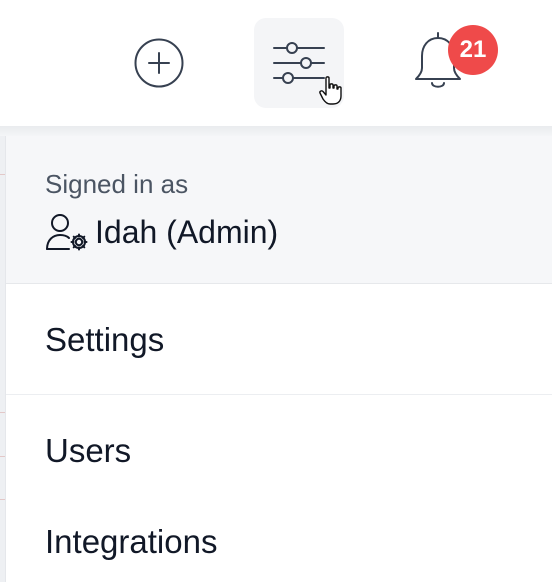 This screenshot has height=582, width=552. Describe the element at coordinates (104, 340) in the screenshot. I see `menu-item-settings: Settings` at that location.